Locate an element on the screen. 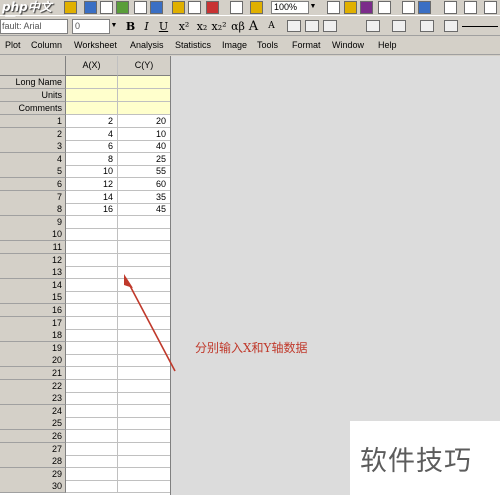 The width and height of the screenshot is (500, 495). menu-column: Column is located at coordinates (46, 45).